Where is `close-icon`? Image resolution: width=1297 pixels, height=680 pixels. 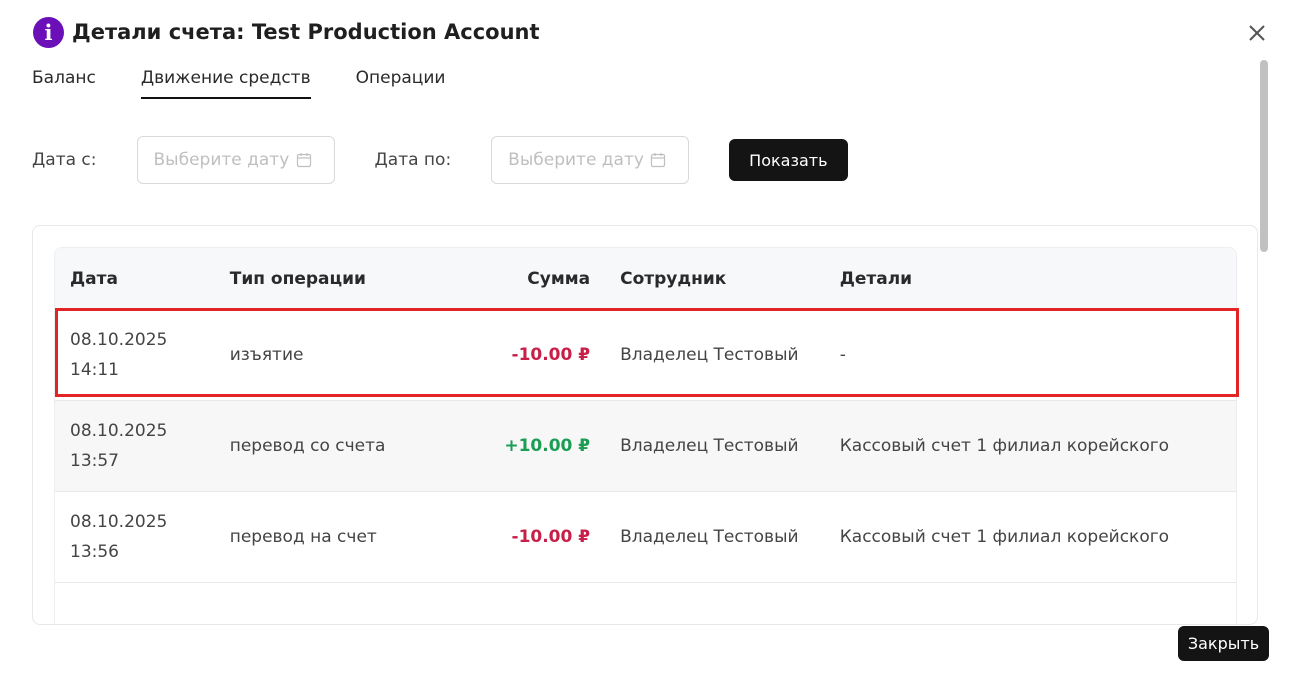 close-icon is located at coordinates (1257, 33).